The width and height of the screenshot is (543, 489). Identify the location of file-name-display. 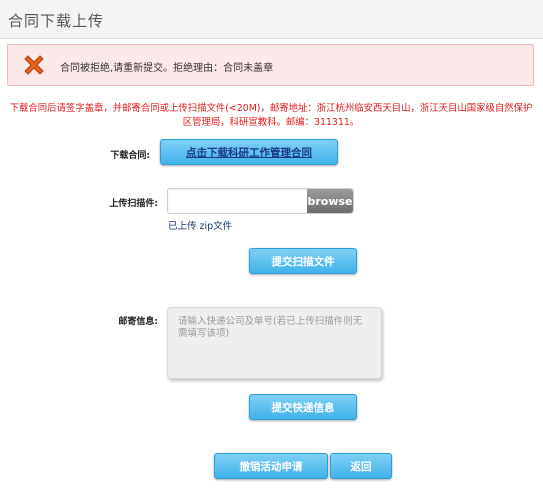
(236, 201).